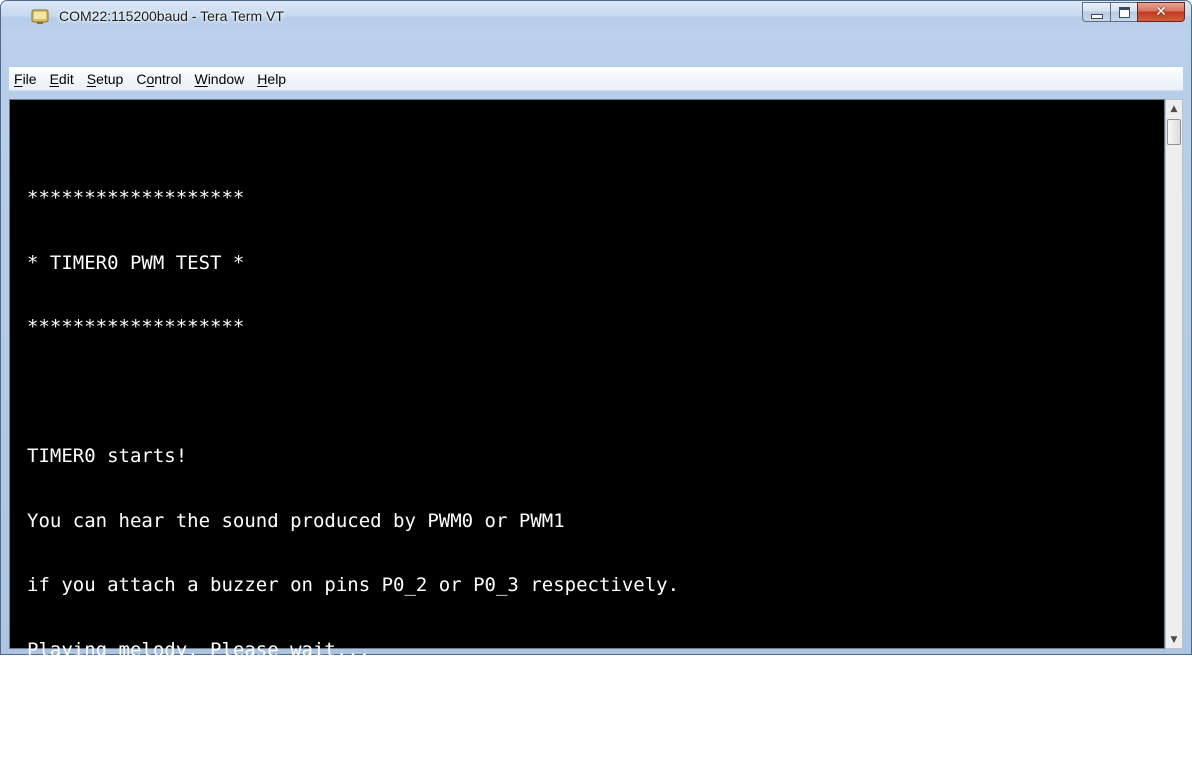 This screenshot has height=769, width=1192. I want to click on scroll-up-arrow-icon: ▲, so click(1174, 108).